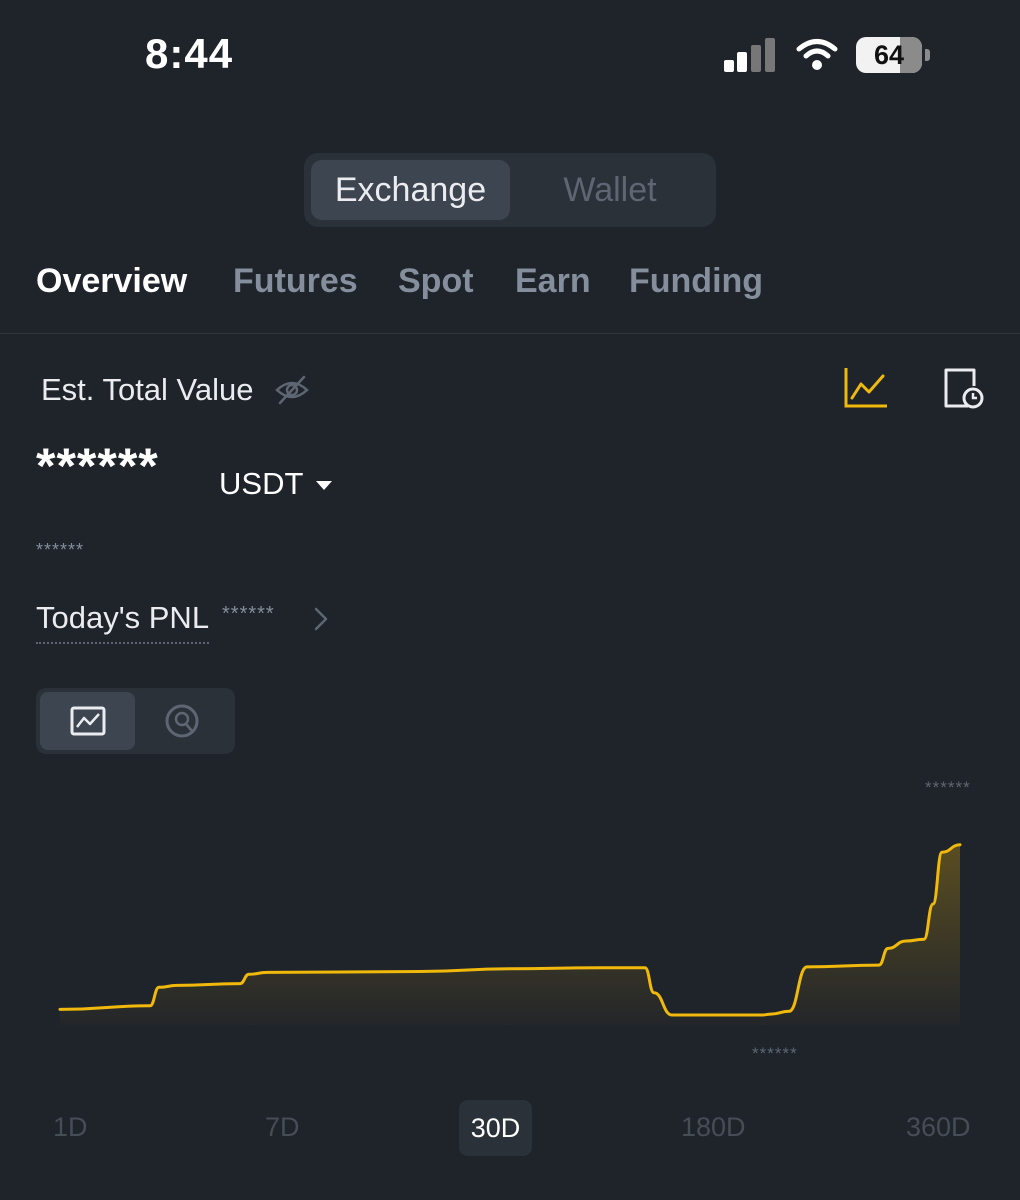 This screenshot has width=1020, height=1200. Describe the element at coordinates (147, 389) in the screenshot. I see `est-total-value-label: Est. Total Value` at that location.